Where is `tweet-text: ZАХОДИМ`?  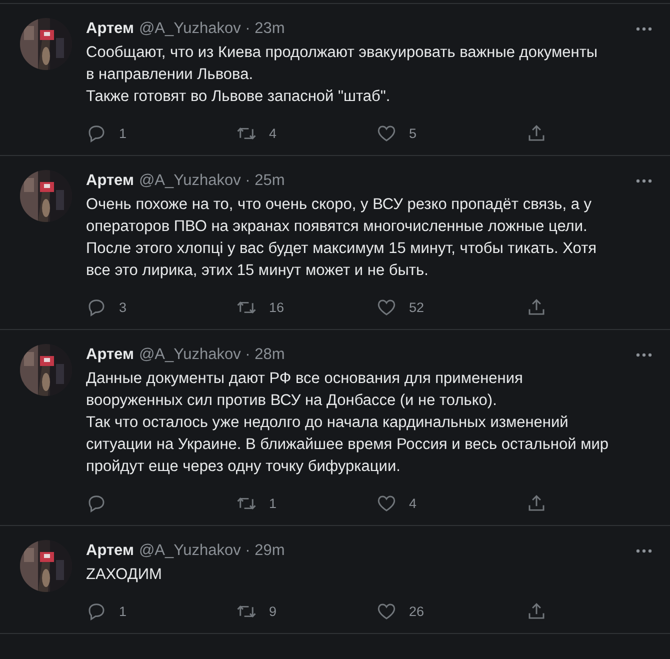 tweet-text: ZАХОДИМ is located at coordinates (124, 575).